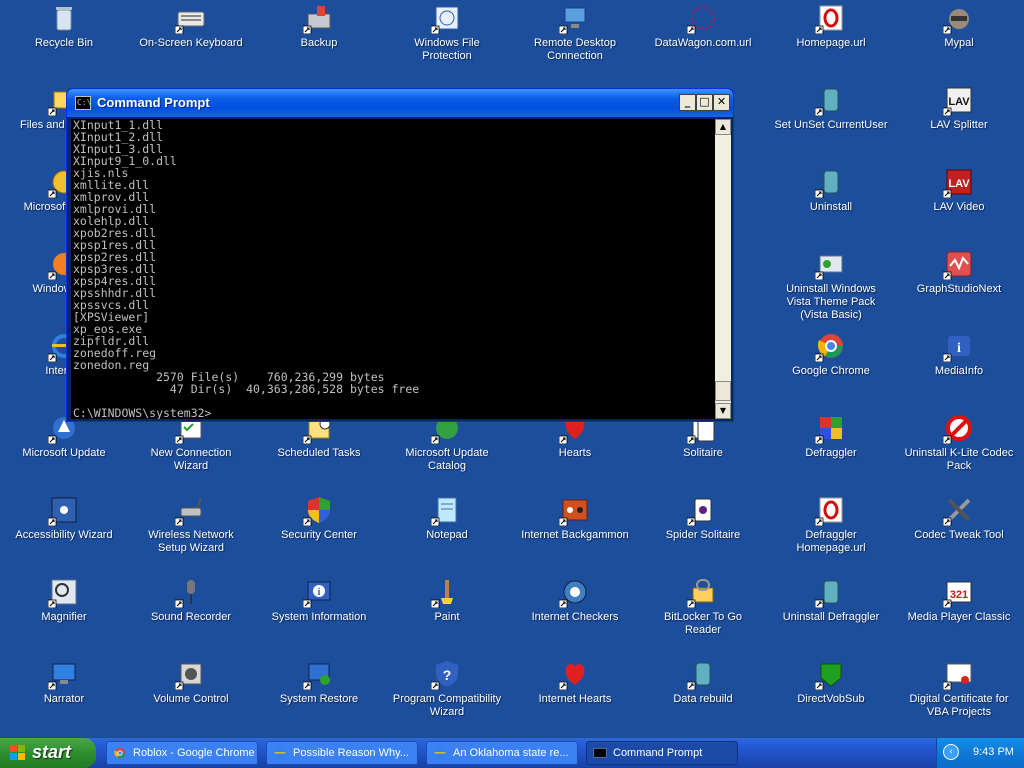 This screenshot has width=1024, height=768. Describe the element at coordinates (703, 25) in the screenshot. I see `desktop-icon-datawagon-com-url: DataWagon.com.url` at that location.